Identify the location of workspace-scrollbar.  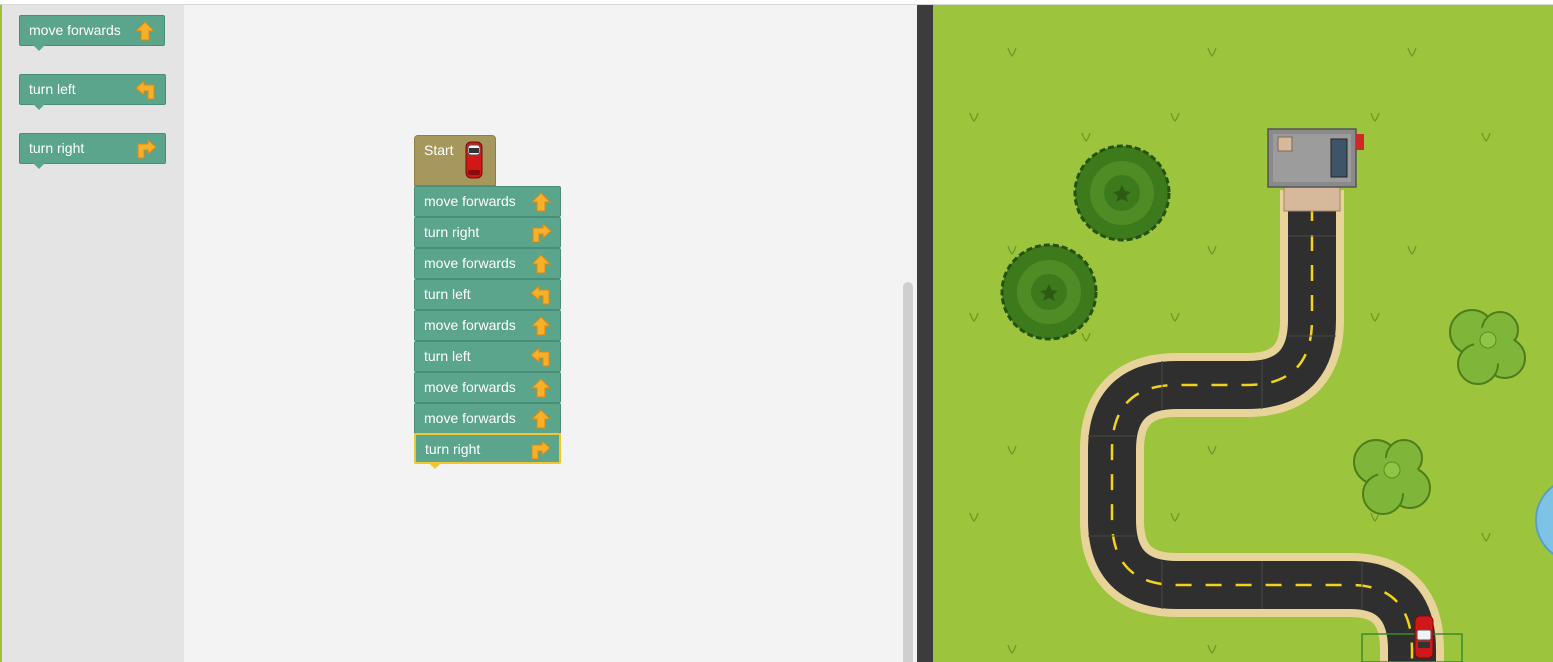
(908, 472).